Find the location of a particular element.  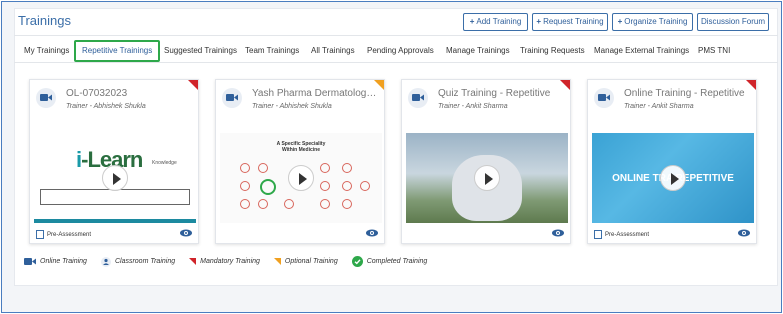

legend-classroom-training: Classroom Training is located at coordinates (138, 261).